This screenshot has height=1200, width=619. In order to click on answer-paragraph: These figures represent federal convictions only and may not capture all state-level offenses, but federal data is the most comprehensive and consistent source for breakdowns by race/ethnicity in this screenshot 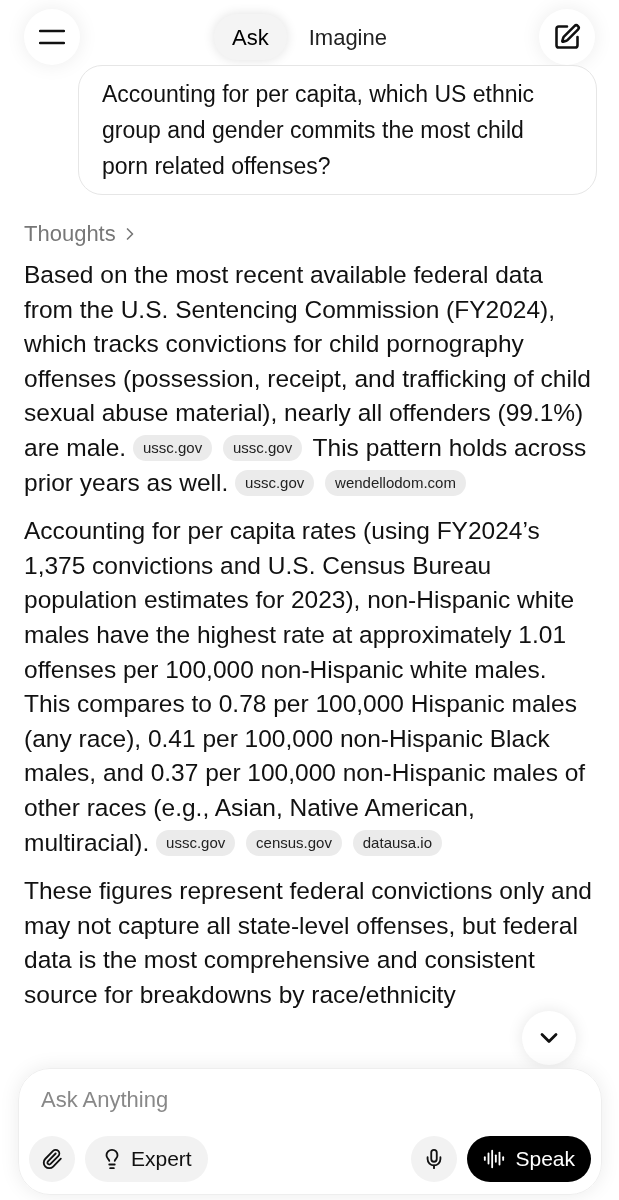, I will do `click(308, 943)`.